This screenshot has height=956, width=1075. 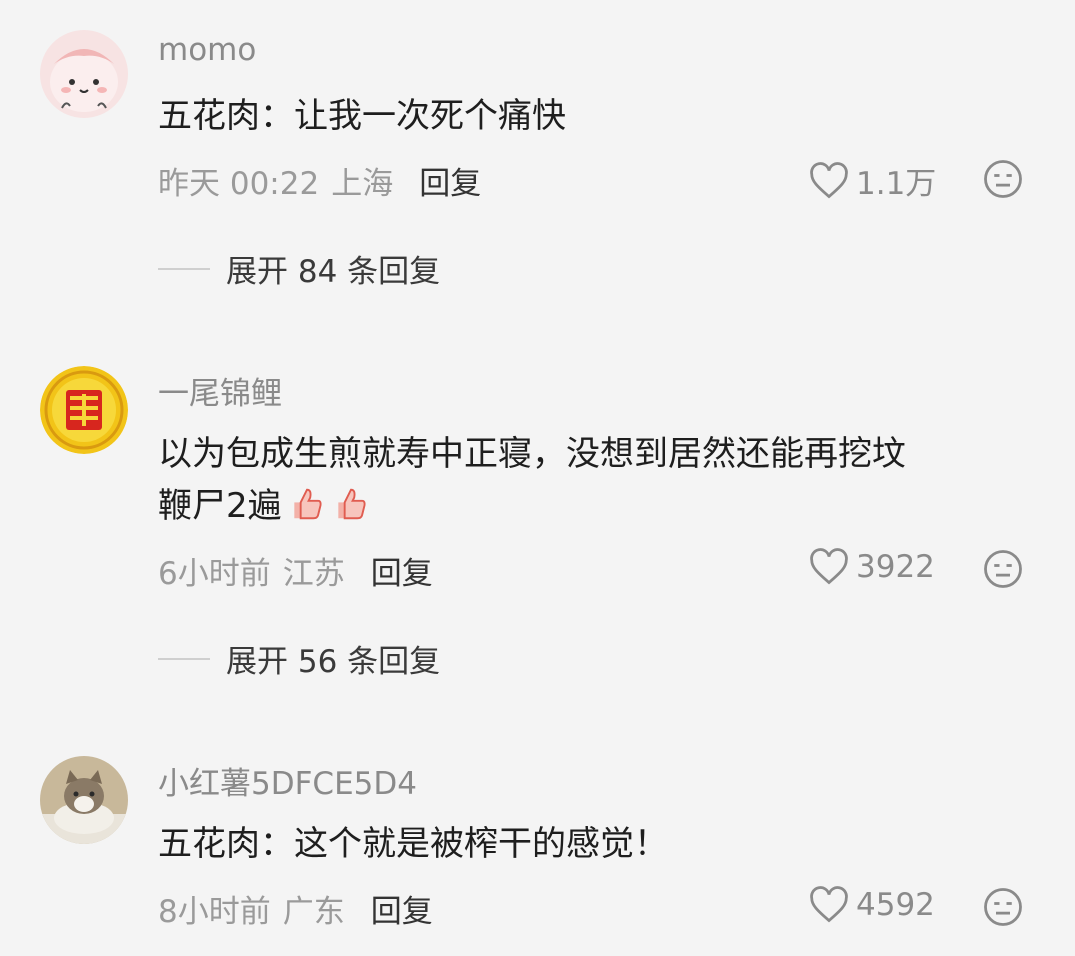 I want to click on expand-replies-label: 展开 56 条回复, so click(x=333, y=662).